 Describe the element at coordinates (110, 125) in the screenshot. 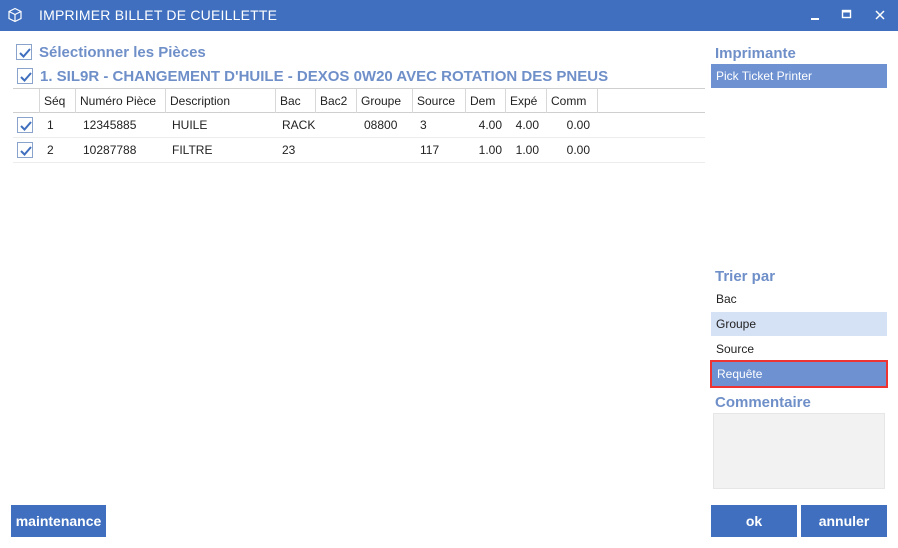

I see `cell-part-number: 12345885` at that location.